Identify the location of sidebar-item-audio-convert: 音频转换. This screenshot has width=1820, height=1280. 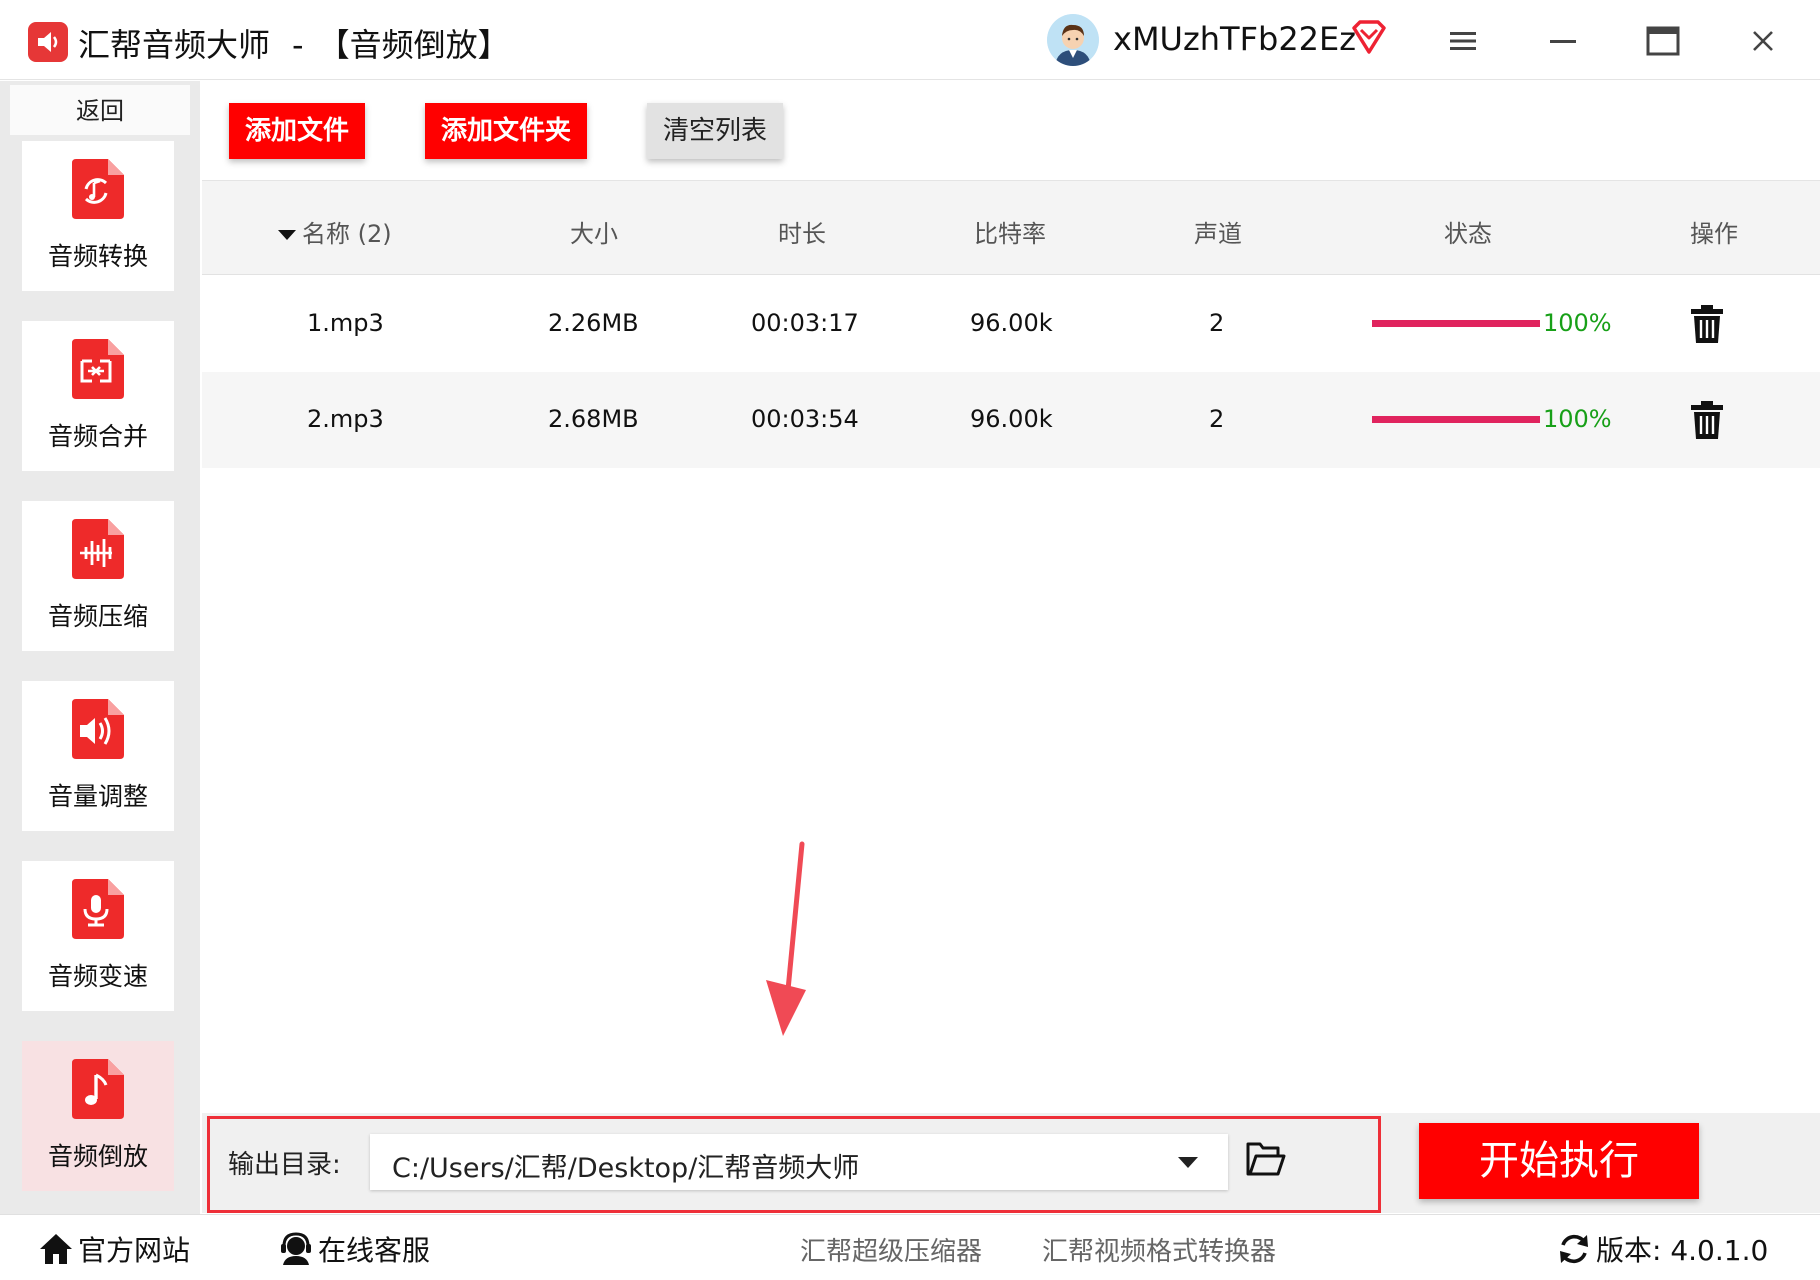
(98, 216).